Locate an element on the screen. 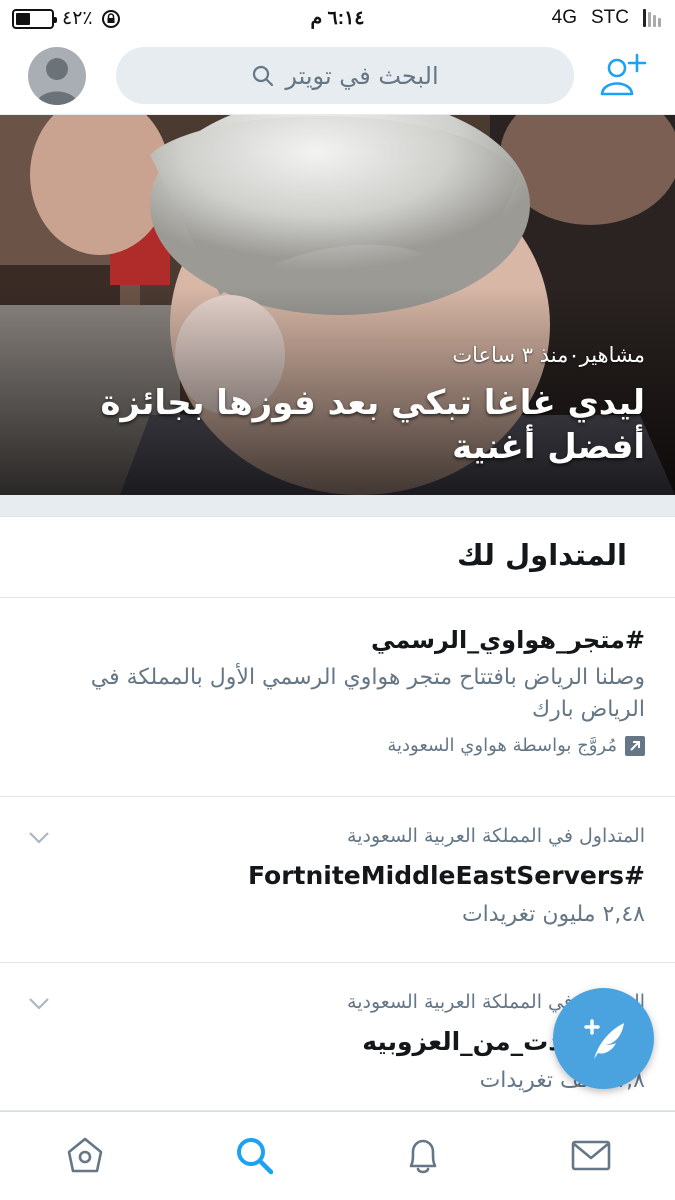 The image size is (675, 1200). promoted-label: مُروَّج بواسطة هواوي السعودية is located at coordinates (337, 745).